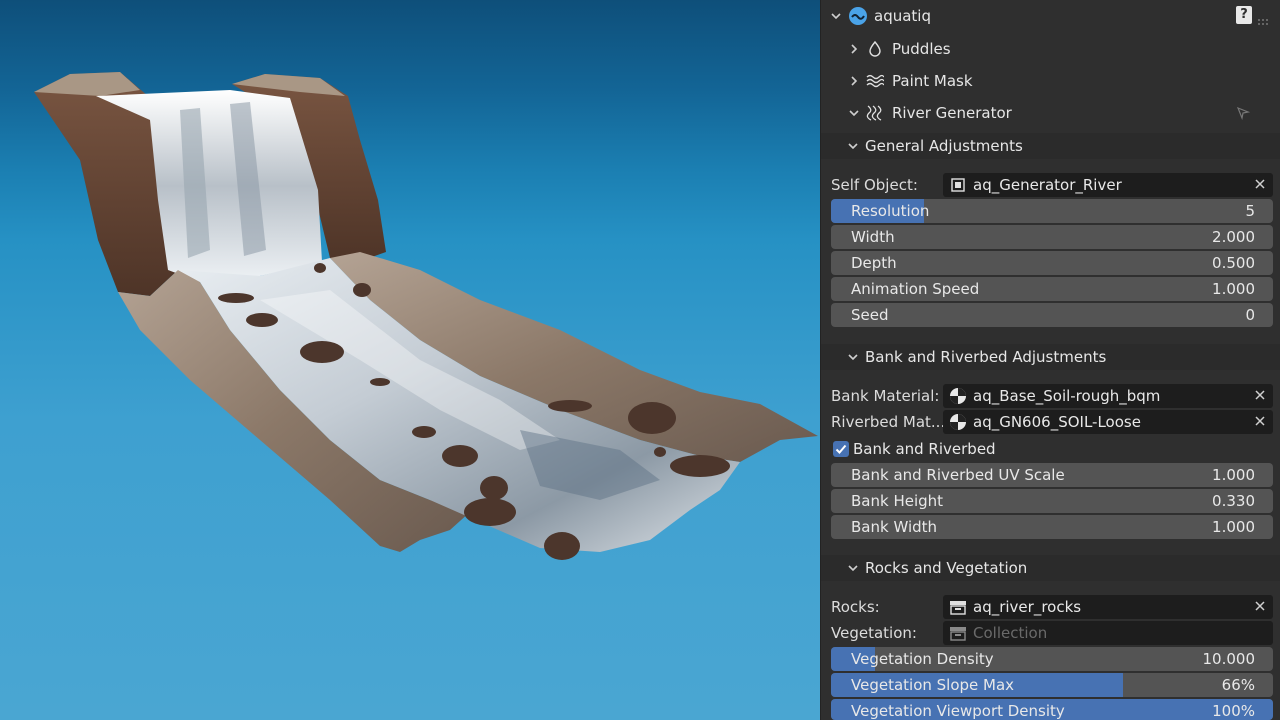 This screenshot has width=1280, height=720. Describe the element at coordinates (1050, 81) in the screenshot. I see `panel-item-paint-mask: Paint Mask` at that location.